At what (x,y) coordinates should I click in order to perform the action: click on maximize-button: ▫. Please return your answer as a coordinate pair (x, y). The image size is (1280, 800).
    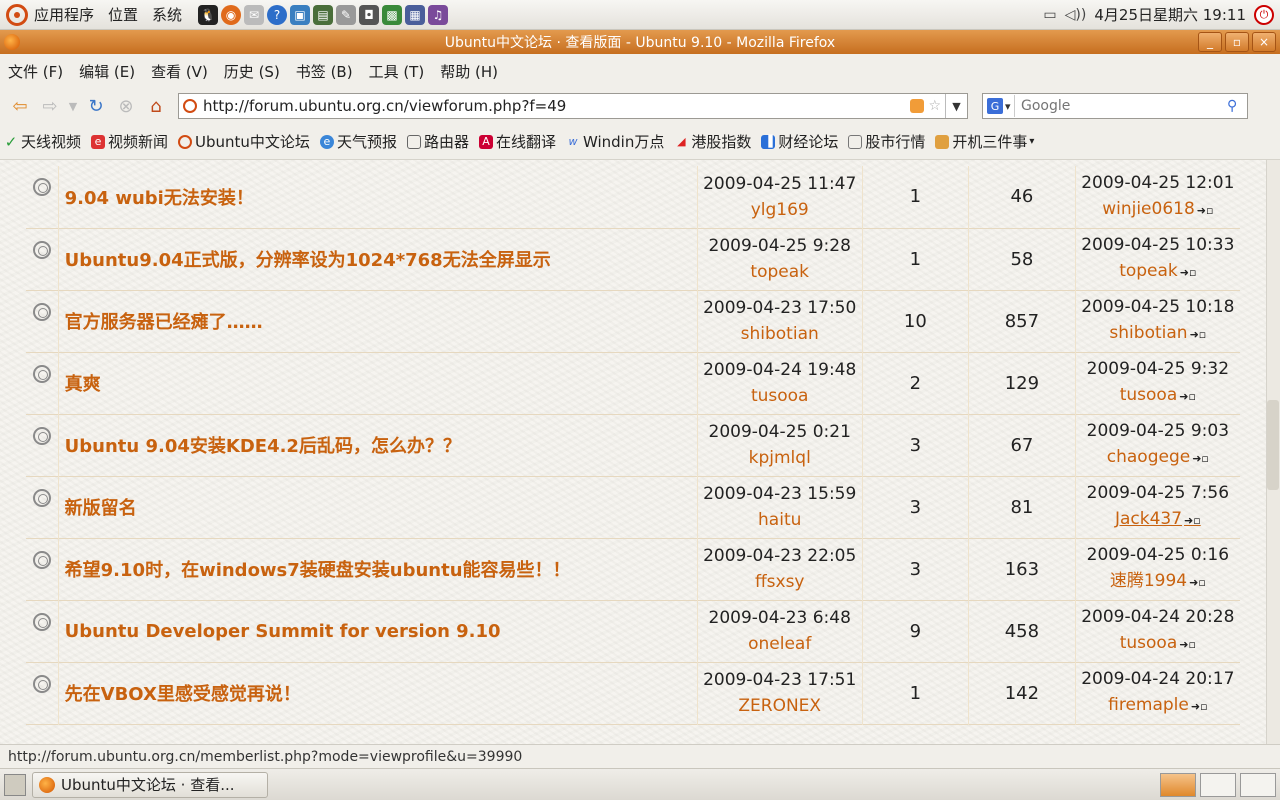
    Looking at the image, I should click on (1237, 42).